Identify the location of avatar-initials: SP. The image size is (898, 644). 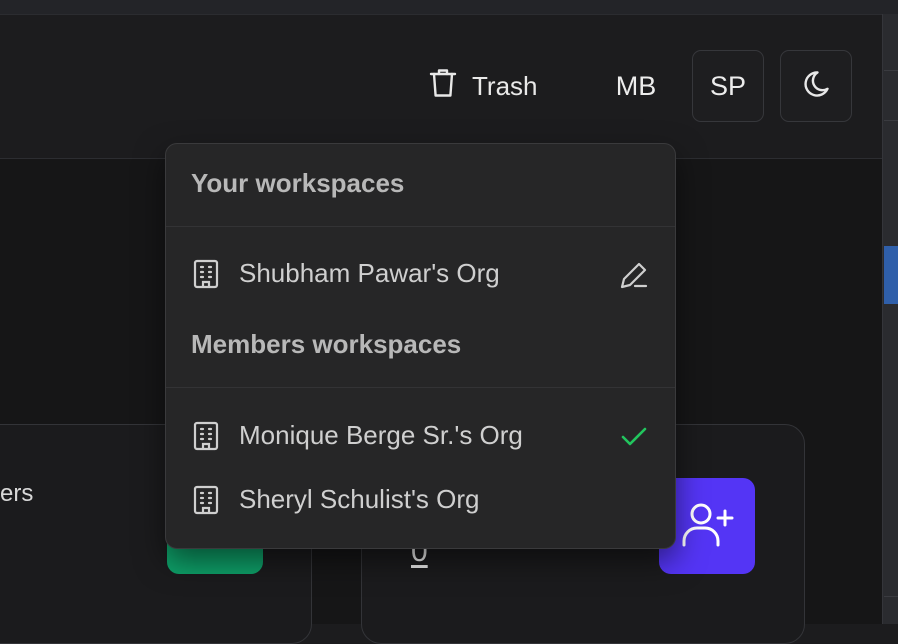
(728, 85).